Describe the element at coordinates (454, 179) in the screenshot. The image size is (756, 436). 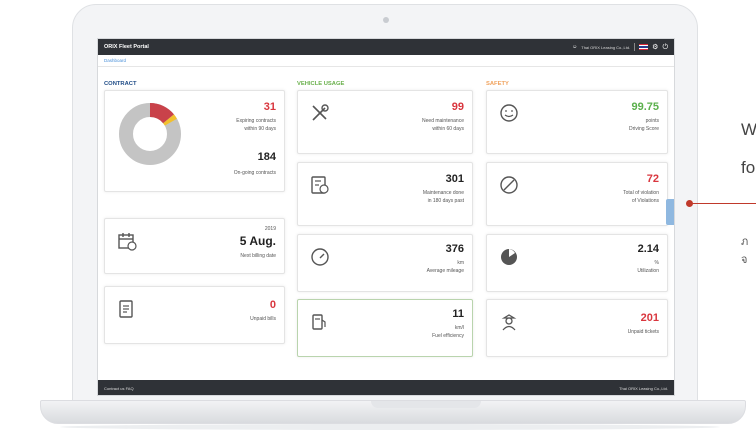
I see `maintenance-done-value: 301` at that location.